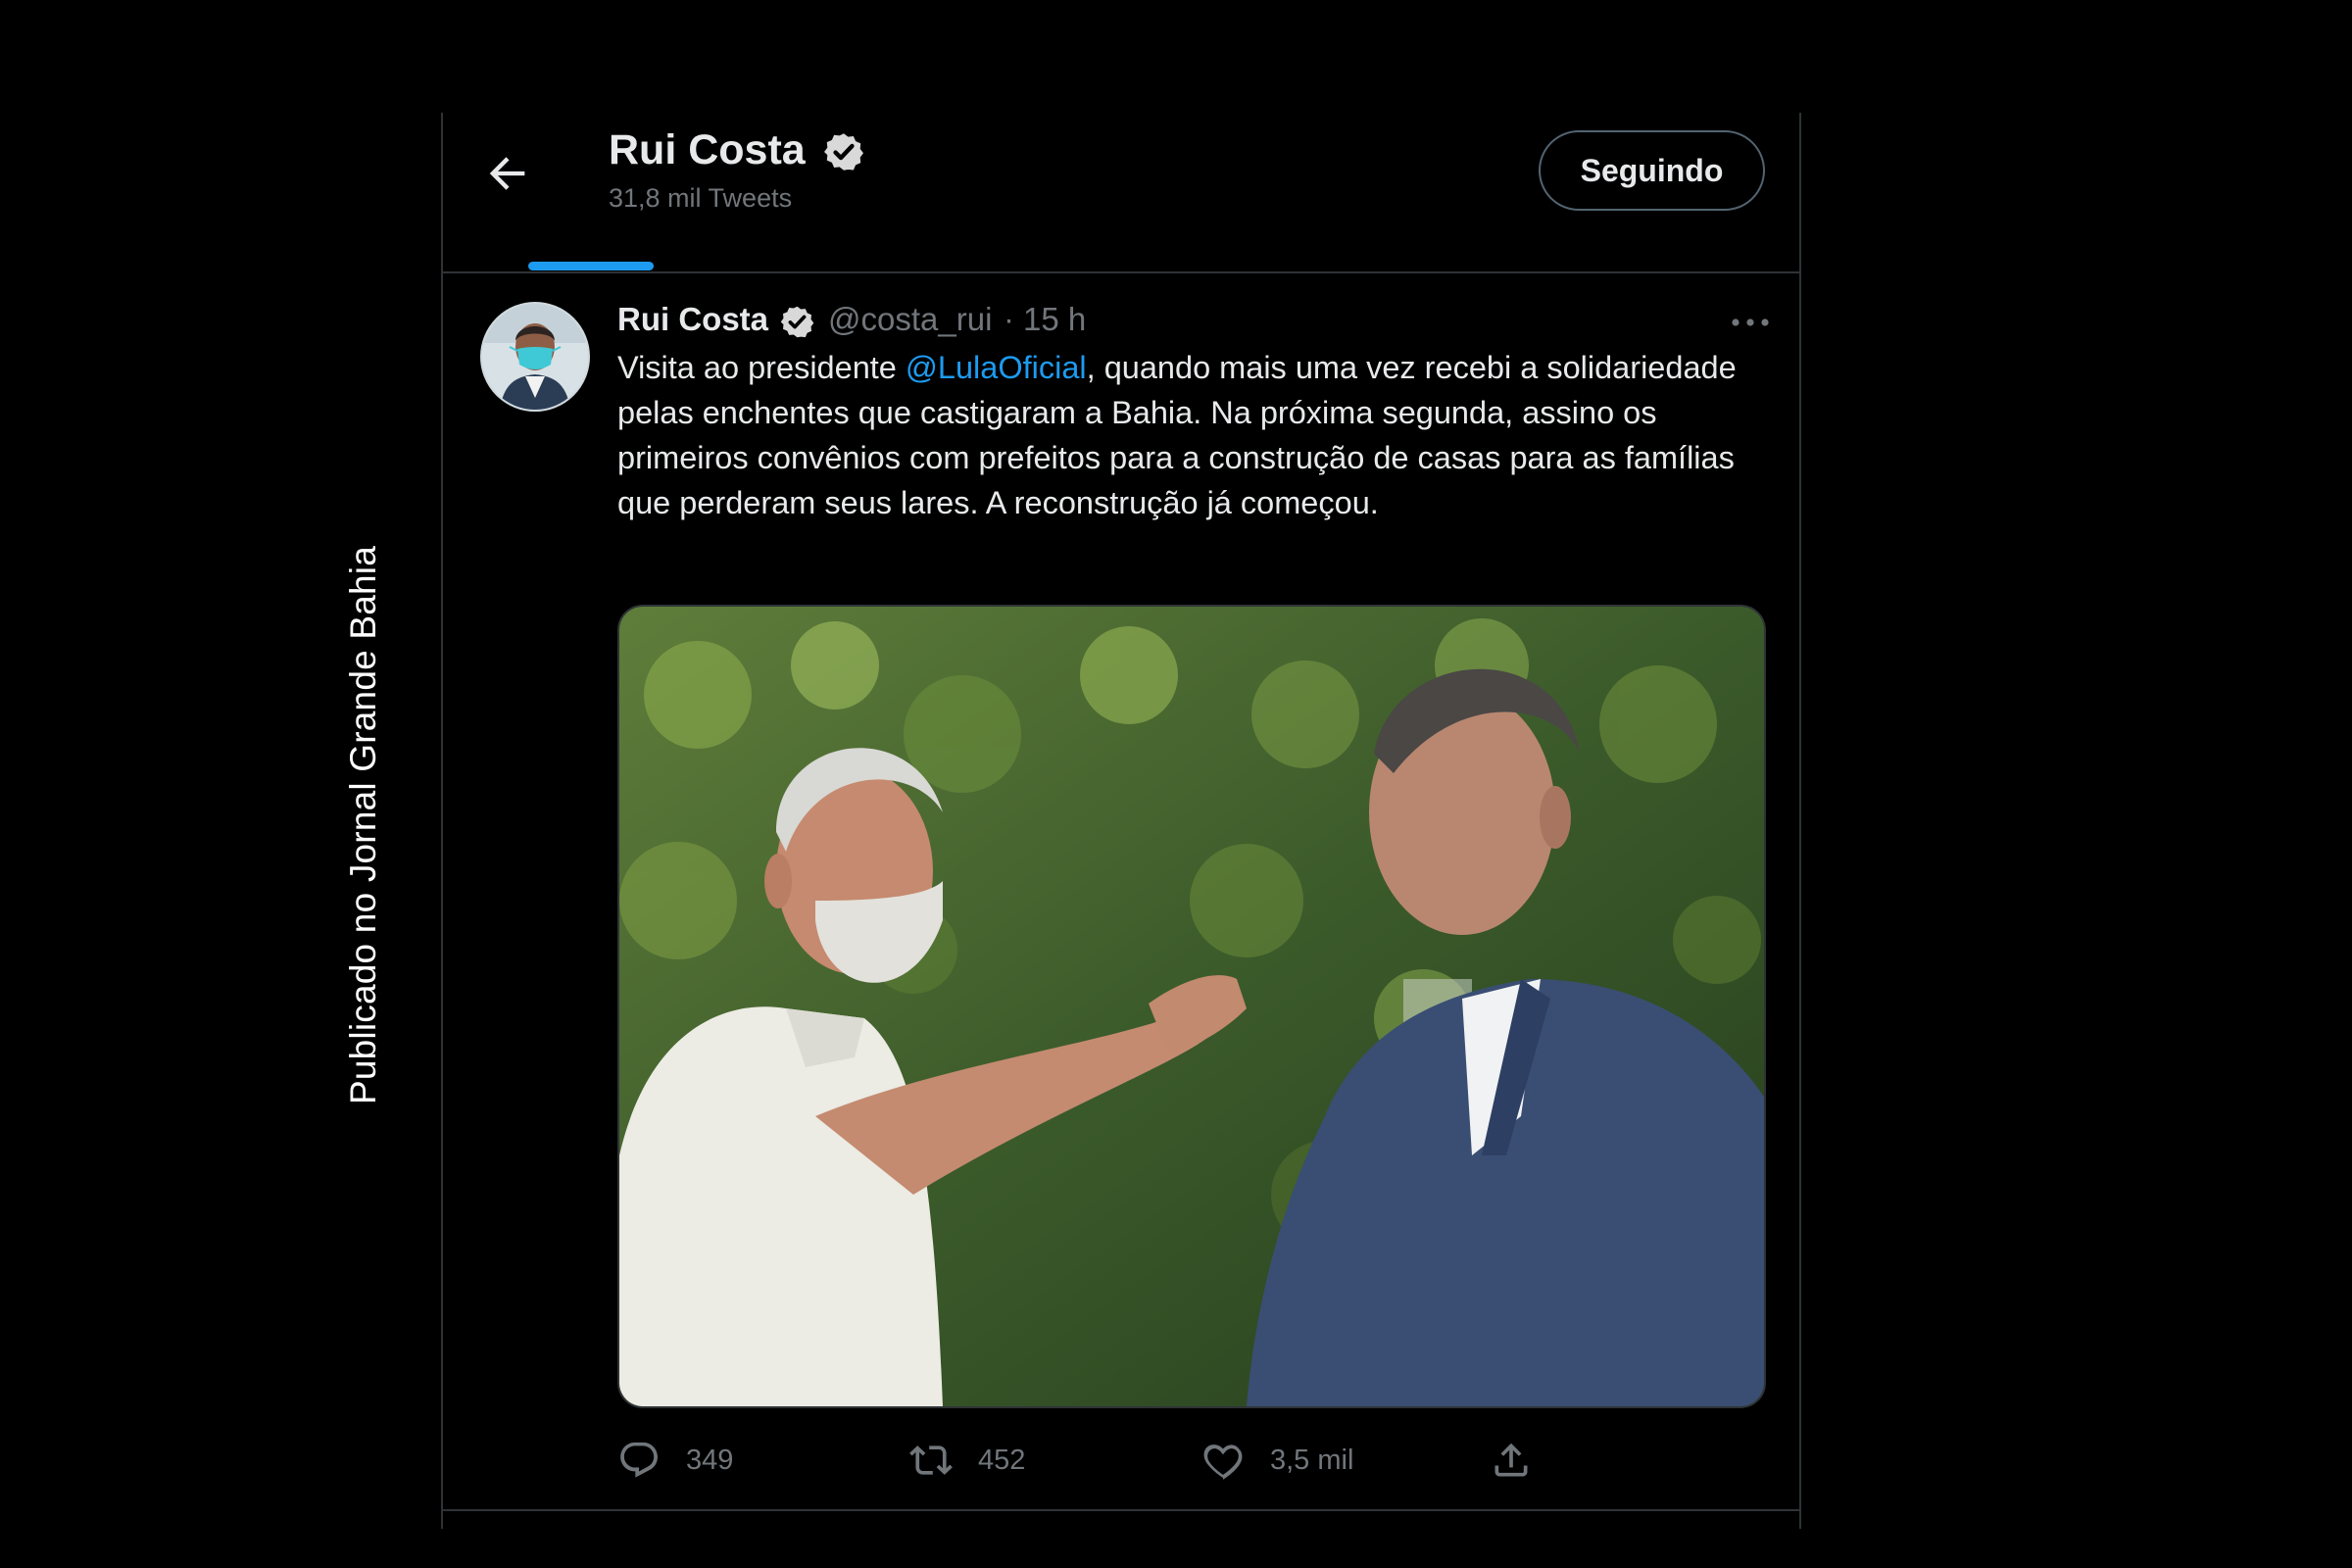  Describe the element at coordinates (701, 198) in the screenshot. I see `tweet-count: 31,8 mil Tweets` at that location.